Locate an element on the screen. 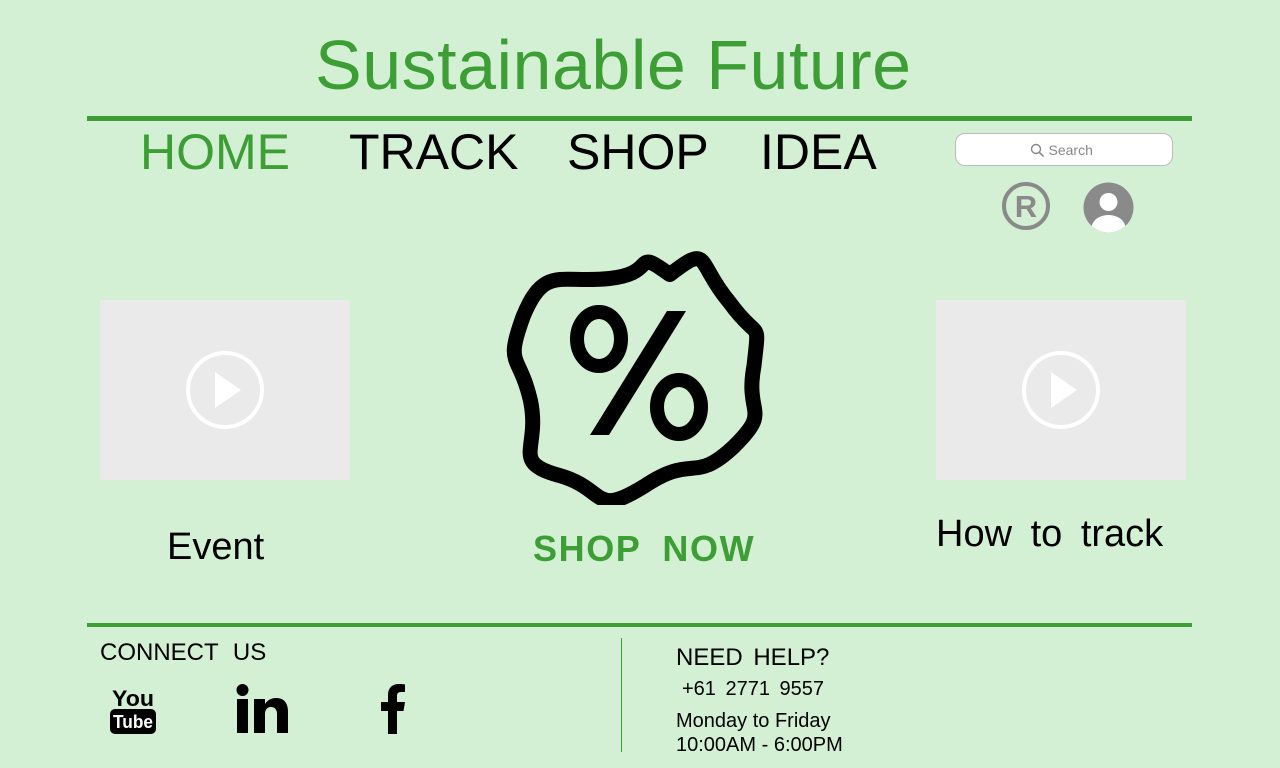 The image size is (1280, 768). registered-icon: R is located at coordinates (1026, 206).